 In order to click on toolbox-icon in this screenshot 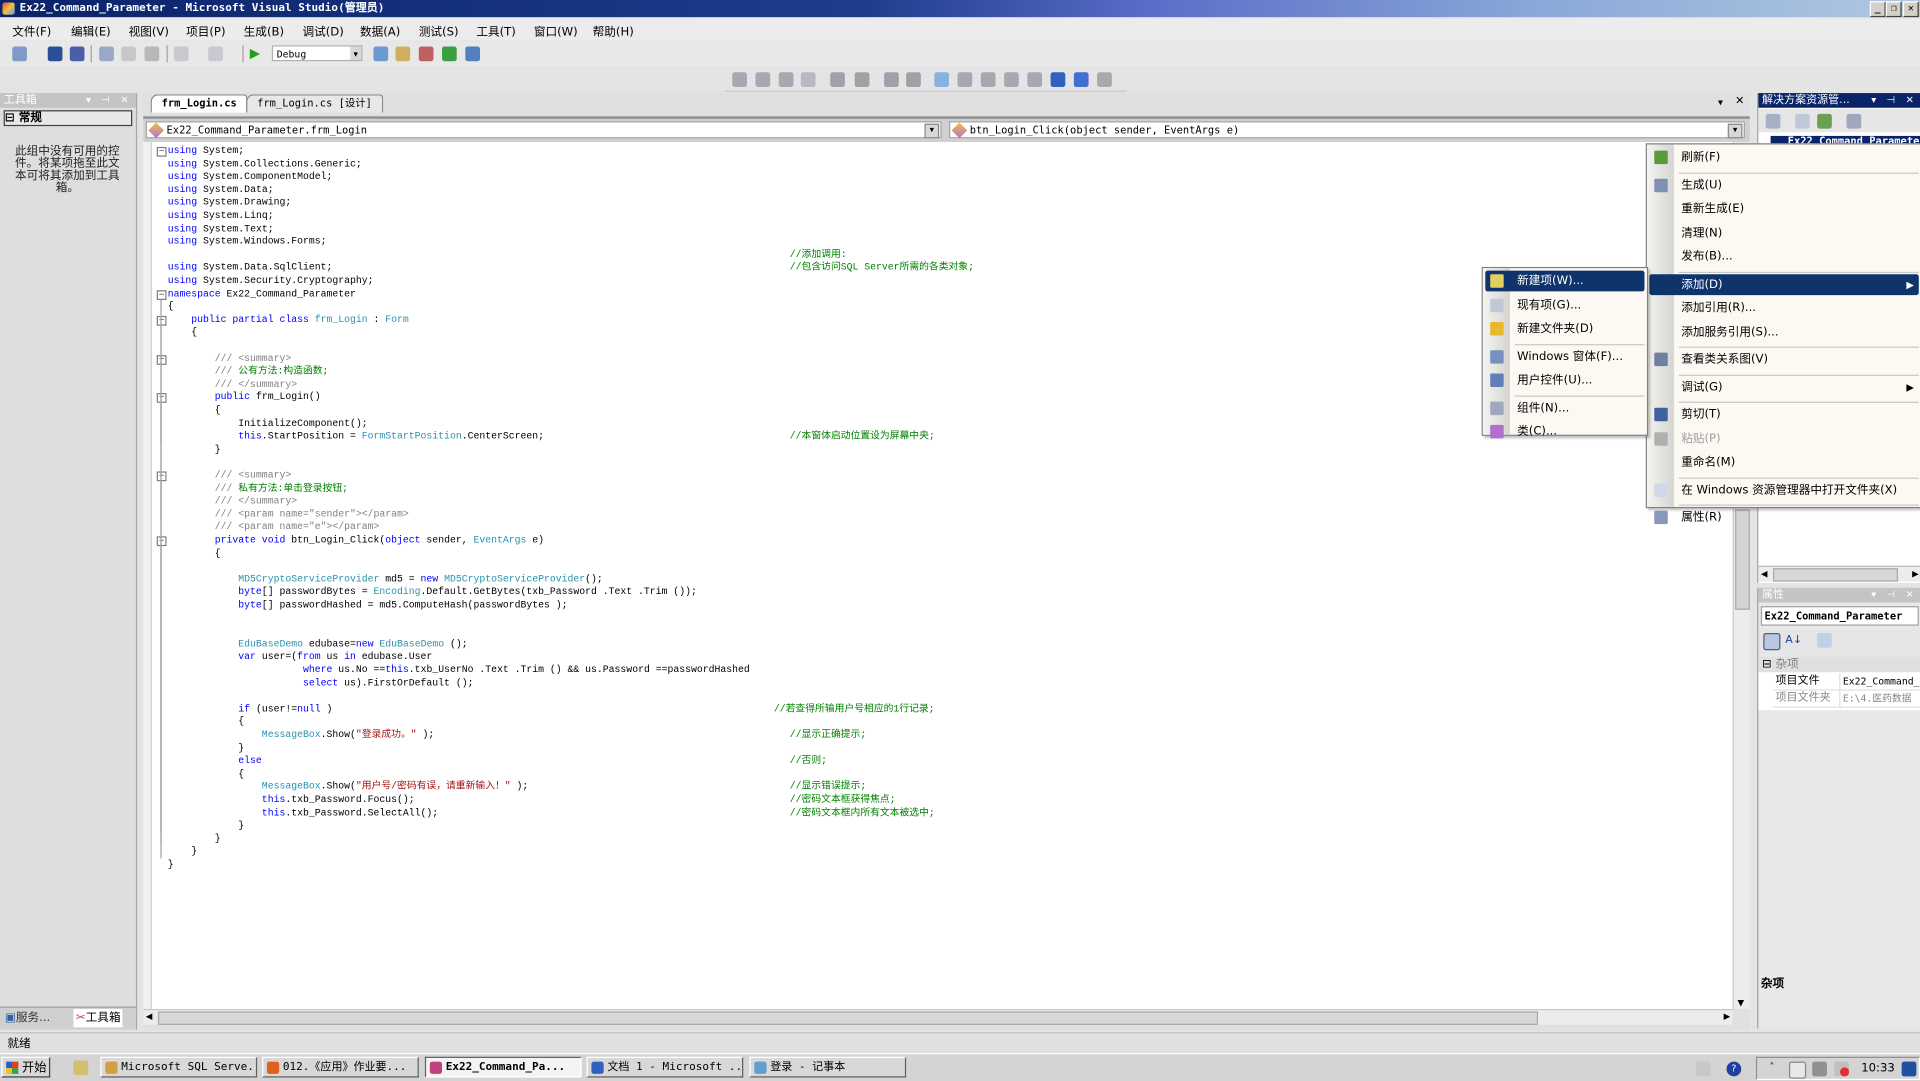, I will do `click(426, 54)`.